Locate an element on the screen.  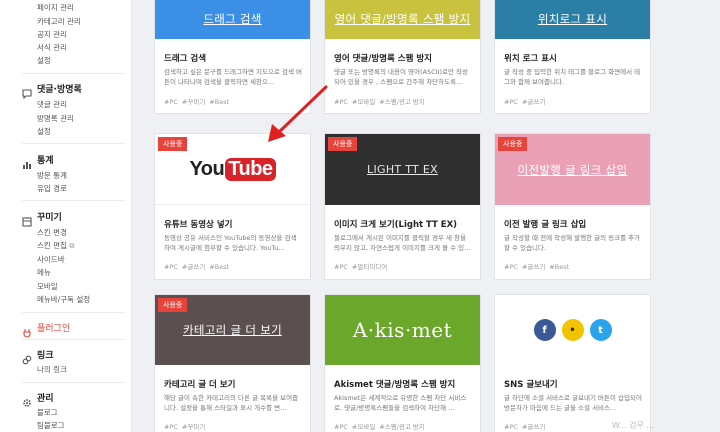
sidebar-section-plugin: 플러그인 is located at coordinates (46, 329).